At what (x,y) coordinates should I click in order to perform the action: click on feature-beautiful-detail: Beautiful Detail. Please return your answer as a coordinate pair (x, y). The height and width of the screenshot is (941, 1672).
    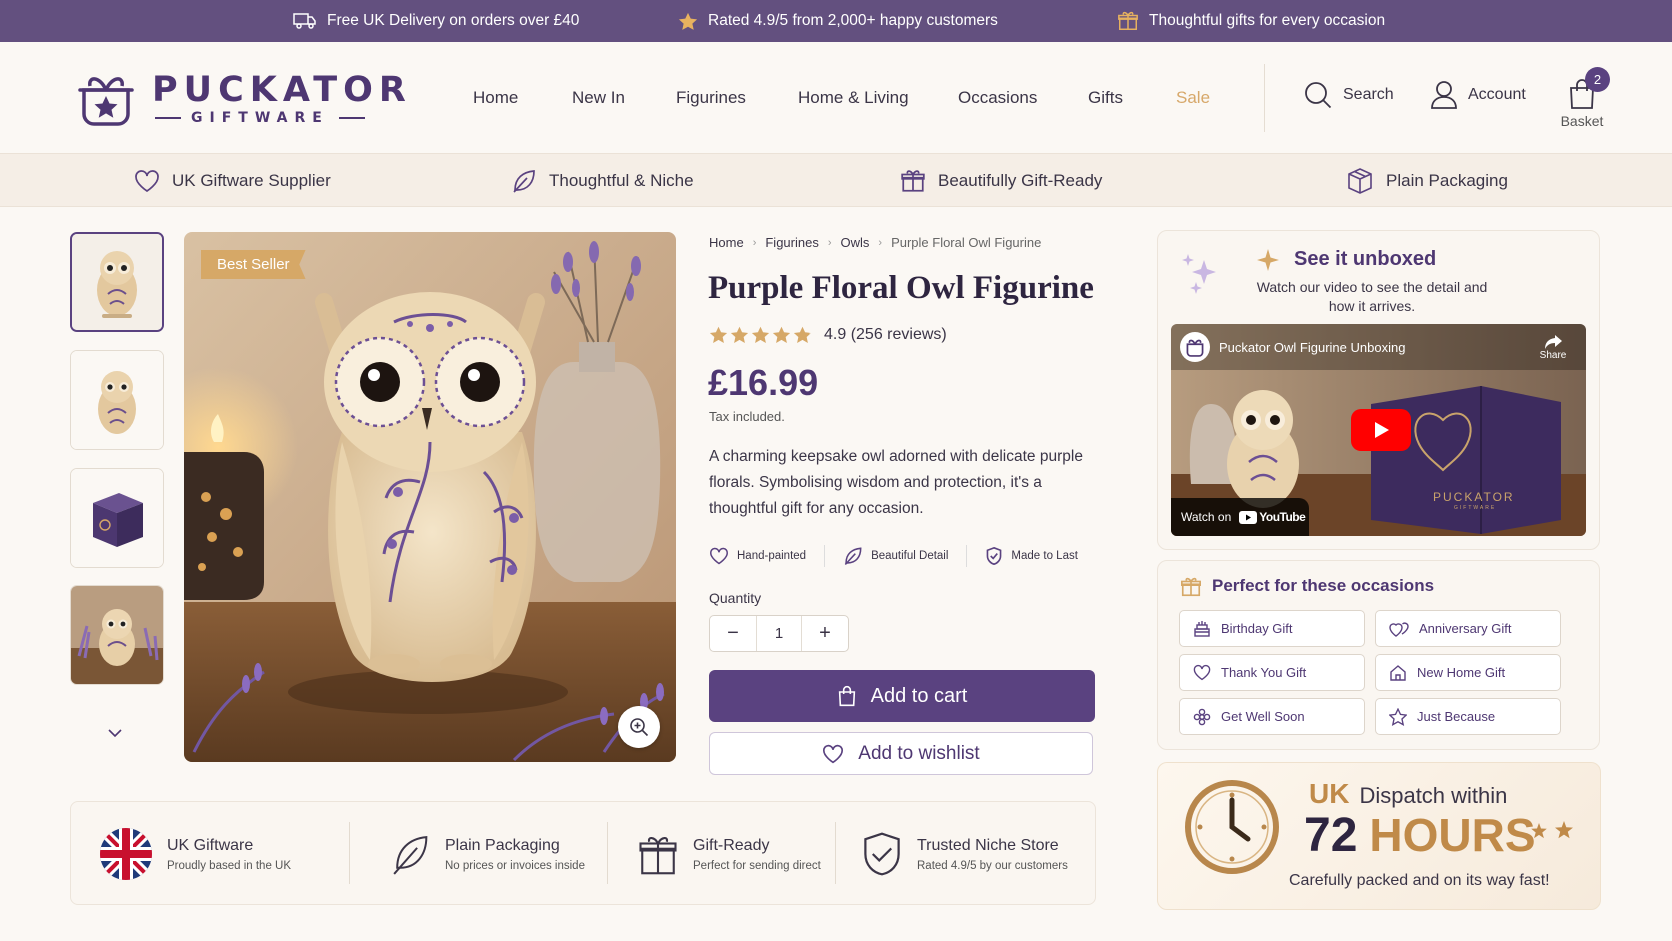
    Looking at the image, I should click on (895, 556).